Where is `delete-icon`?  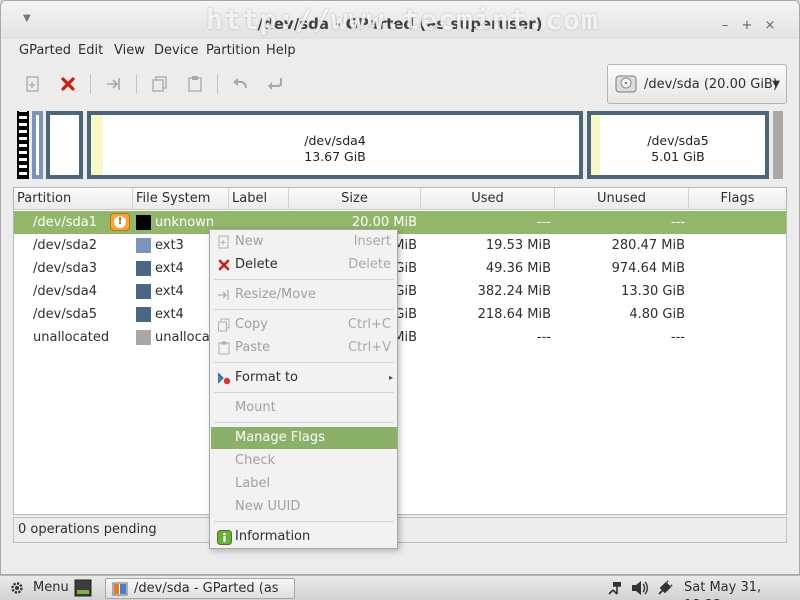
delete-icon is located at coordinates (68, 84).